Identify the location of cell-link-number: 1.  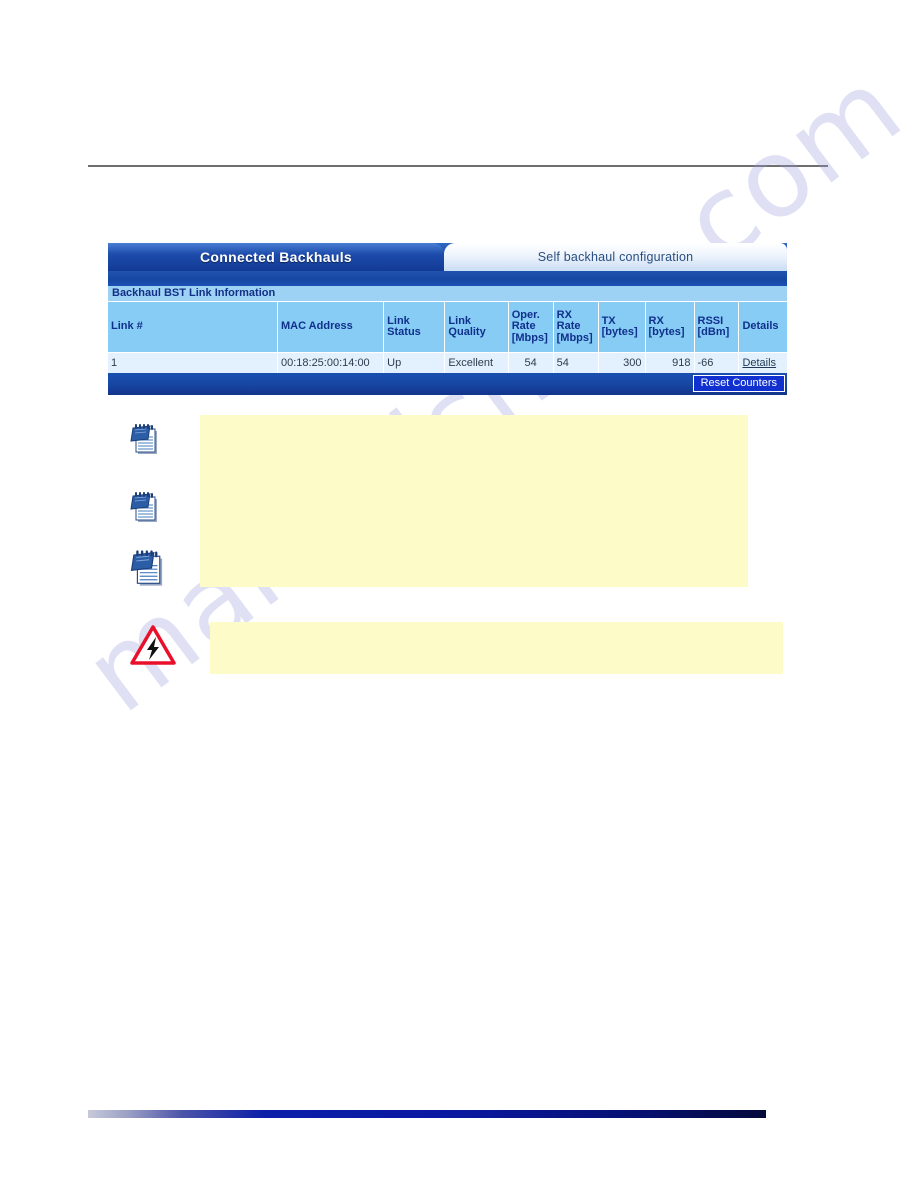
(193, 362).